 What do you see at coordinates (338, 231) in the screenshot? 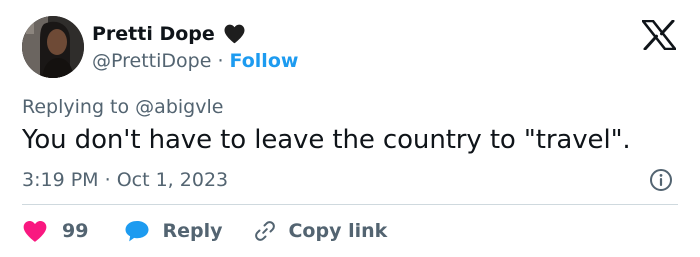
I see `copy-link-label: Copy link` at bounding box center [338, 231].